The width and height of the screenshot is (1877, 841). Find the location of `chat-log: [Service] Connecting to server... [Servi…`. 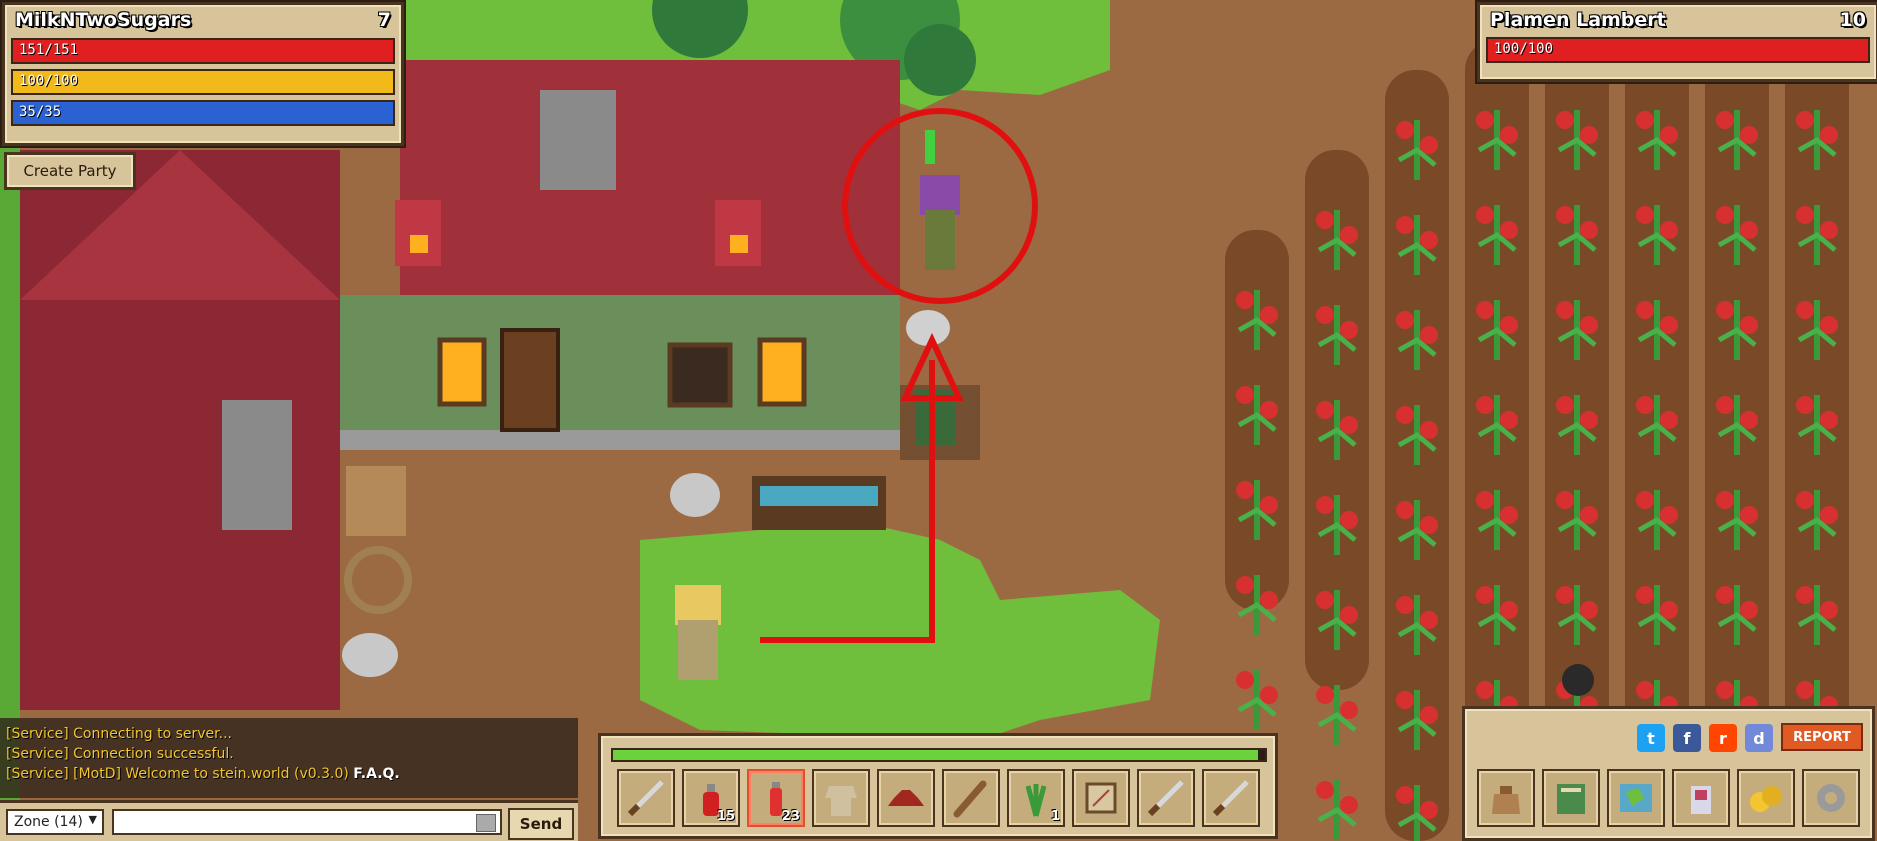

chat-log: [Service] Connecting to server... [Servi… is located at coordinates (289, 758).